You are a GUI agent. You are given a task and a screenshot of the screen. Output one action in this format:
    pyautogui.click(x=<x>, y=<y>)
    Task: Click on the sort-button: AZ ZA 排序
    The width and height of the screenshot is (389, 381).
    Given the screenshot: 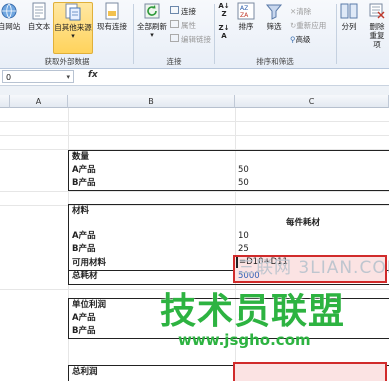 What is the action you would take?
    pyautogui.click(x=246, y=16)
    